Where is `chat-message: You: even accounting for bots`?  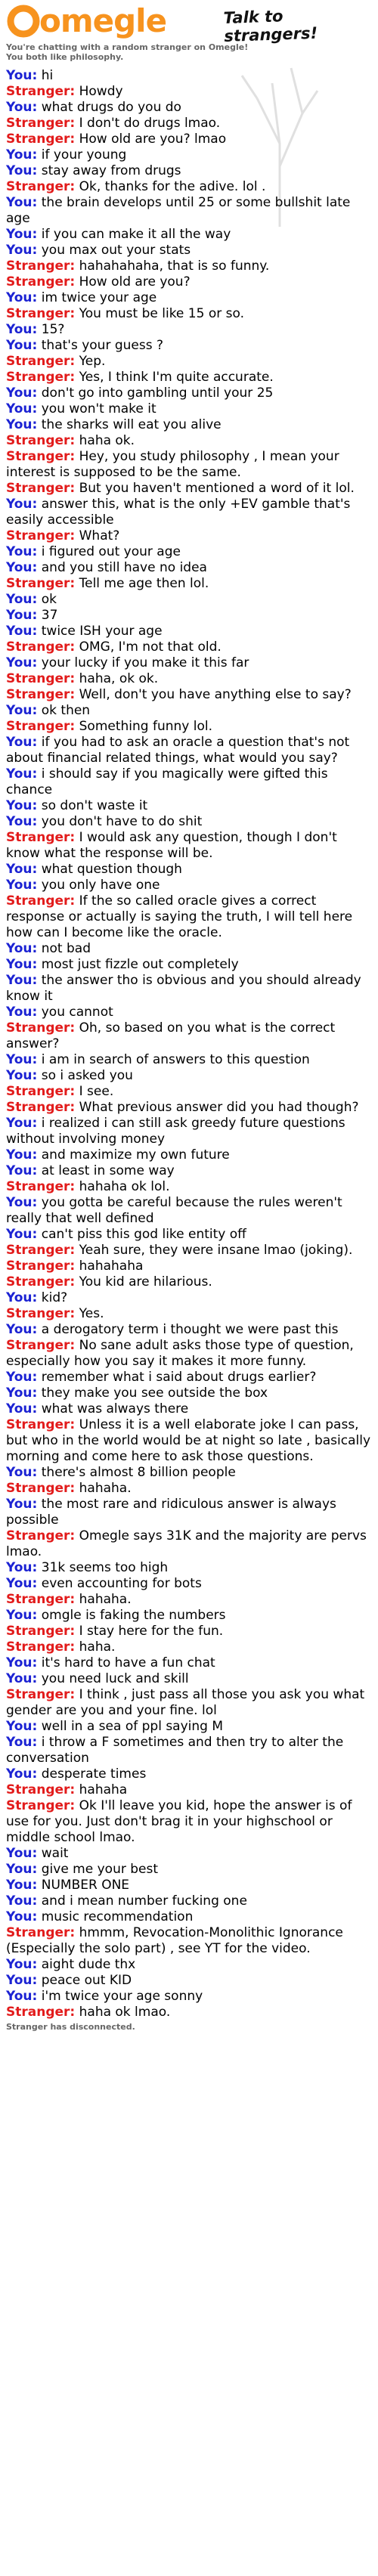 chat-message: You: even accounting for bots is located at coordinates (190, 1584).